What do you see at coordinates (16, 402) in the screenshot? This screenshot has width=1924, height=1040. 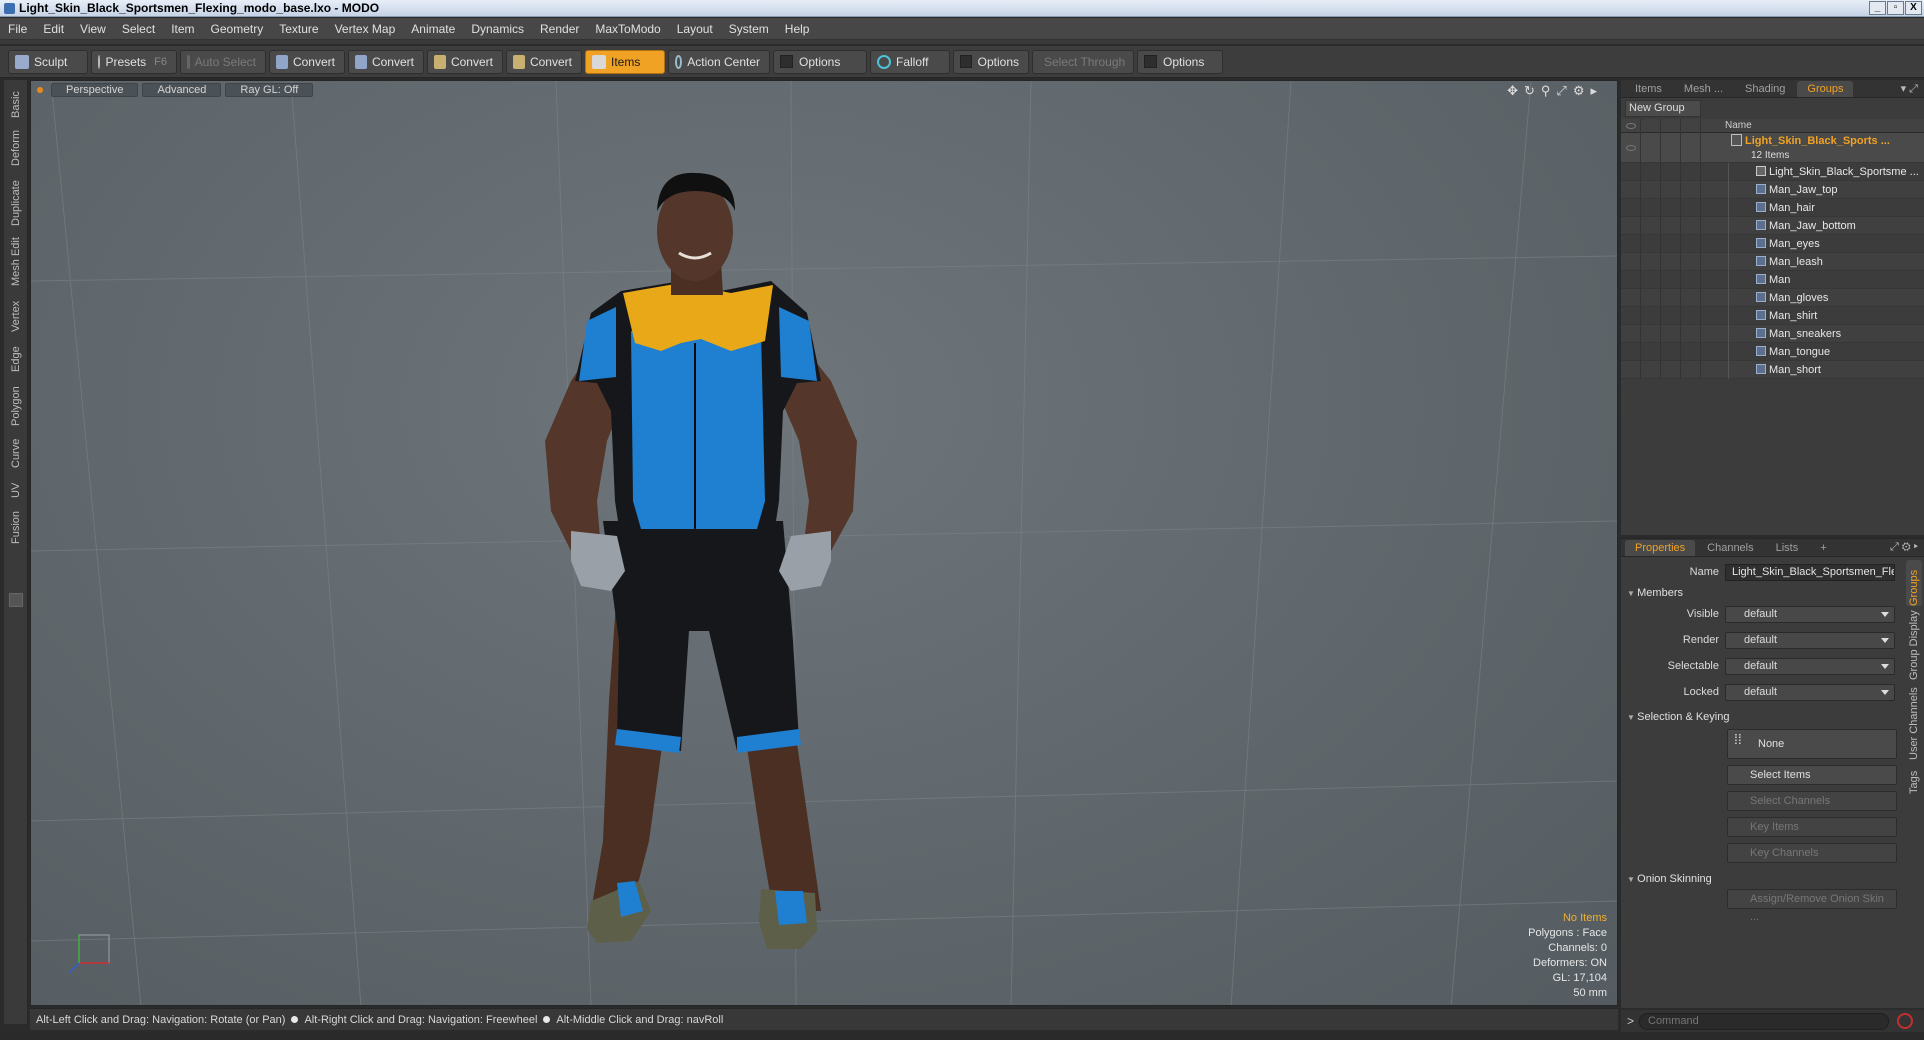 I see `tab-polygon: Polygon` at bounding box center [16, 402].